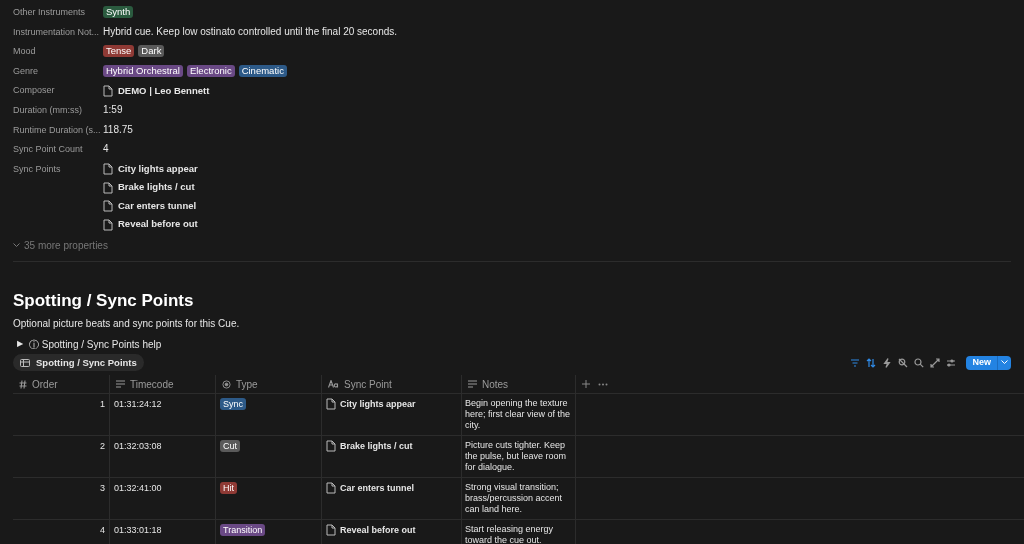 This screenshot has height=544, width=1024. I want to click on table-cell-text: Picture cuts tighter. Keep the pulse, but leave room for dialogue., so click(516, 457).